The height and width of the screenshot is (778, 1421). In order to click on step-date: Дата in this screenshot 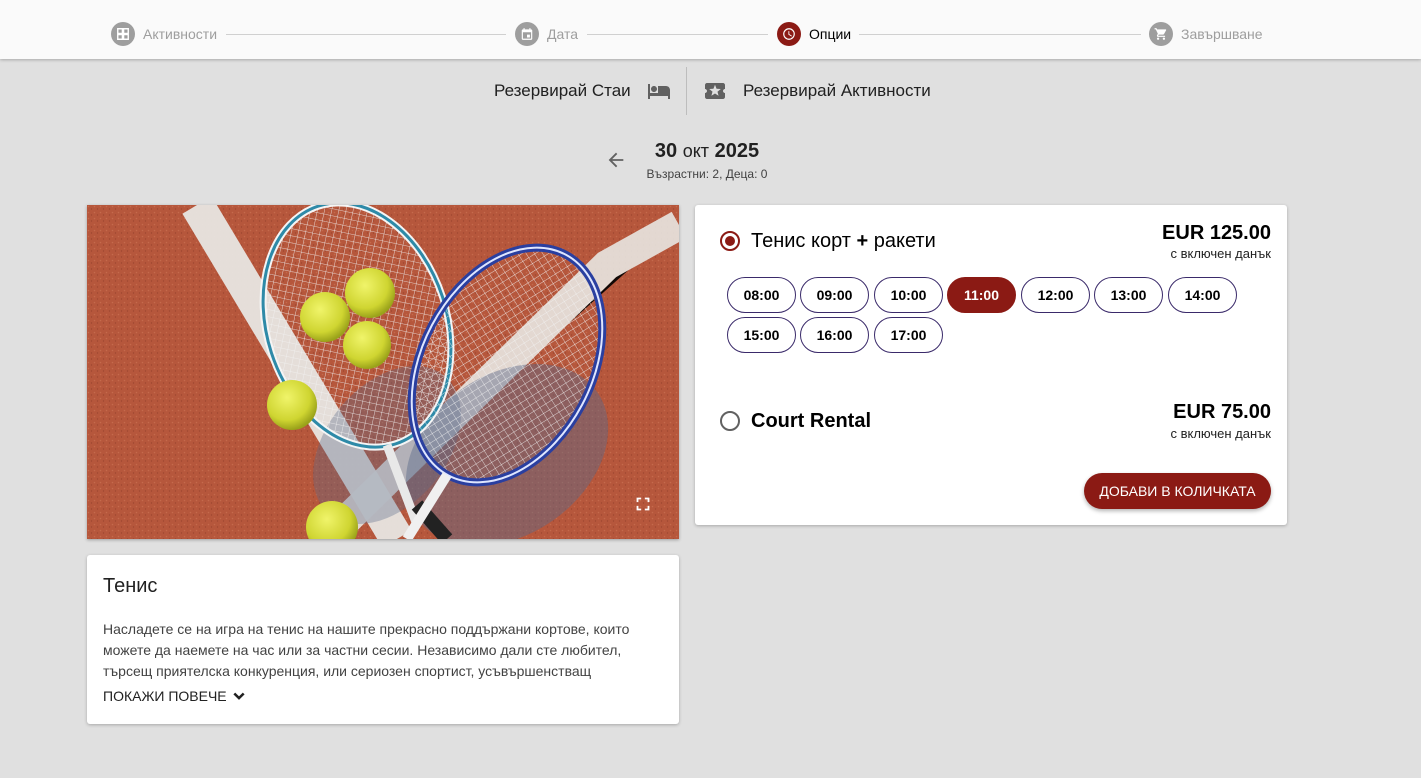, I will do `click(546, 34)`.